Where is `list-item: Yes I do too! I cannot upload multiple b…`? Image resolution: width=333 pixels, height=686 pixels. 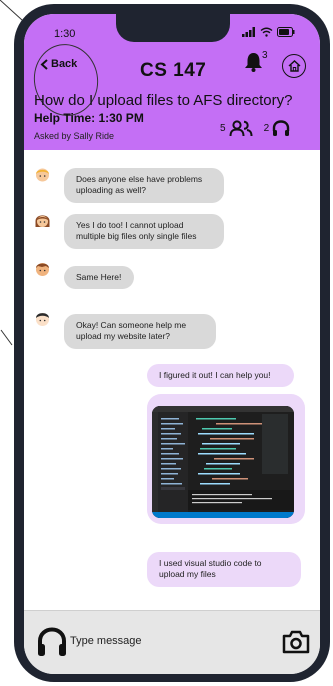
list-item: Yes I do too! I cannot upload multiple b… is located at coordinates (144, 231).